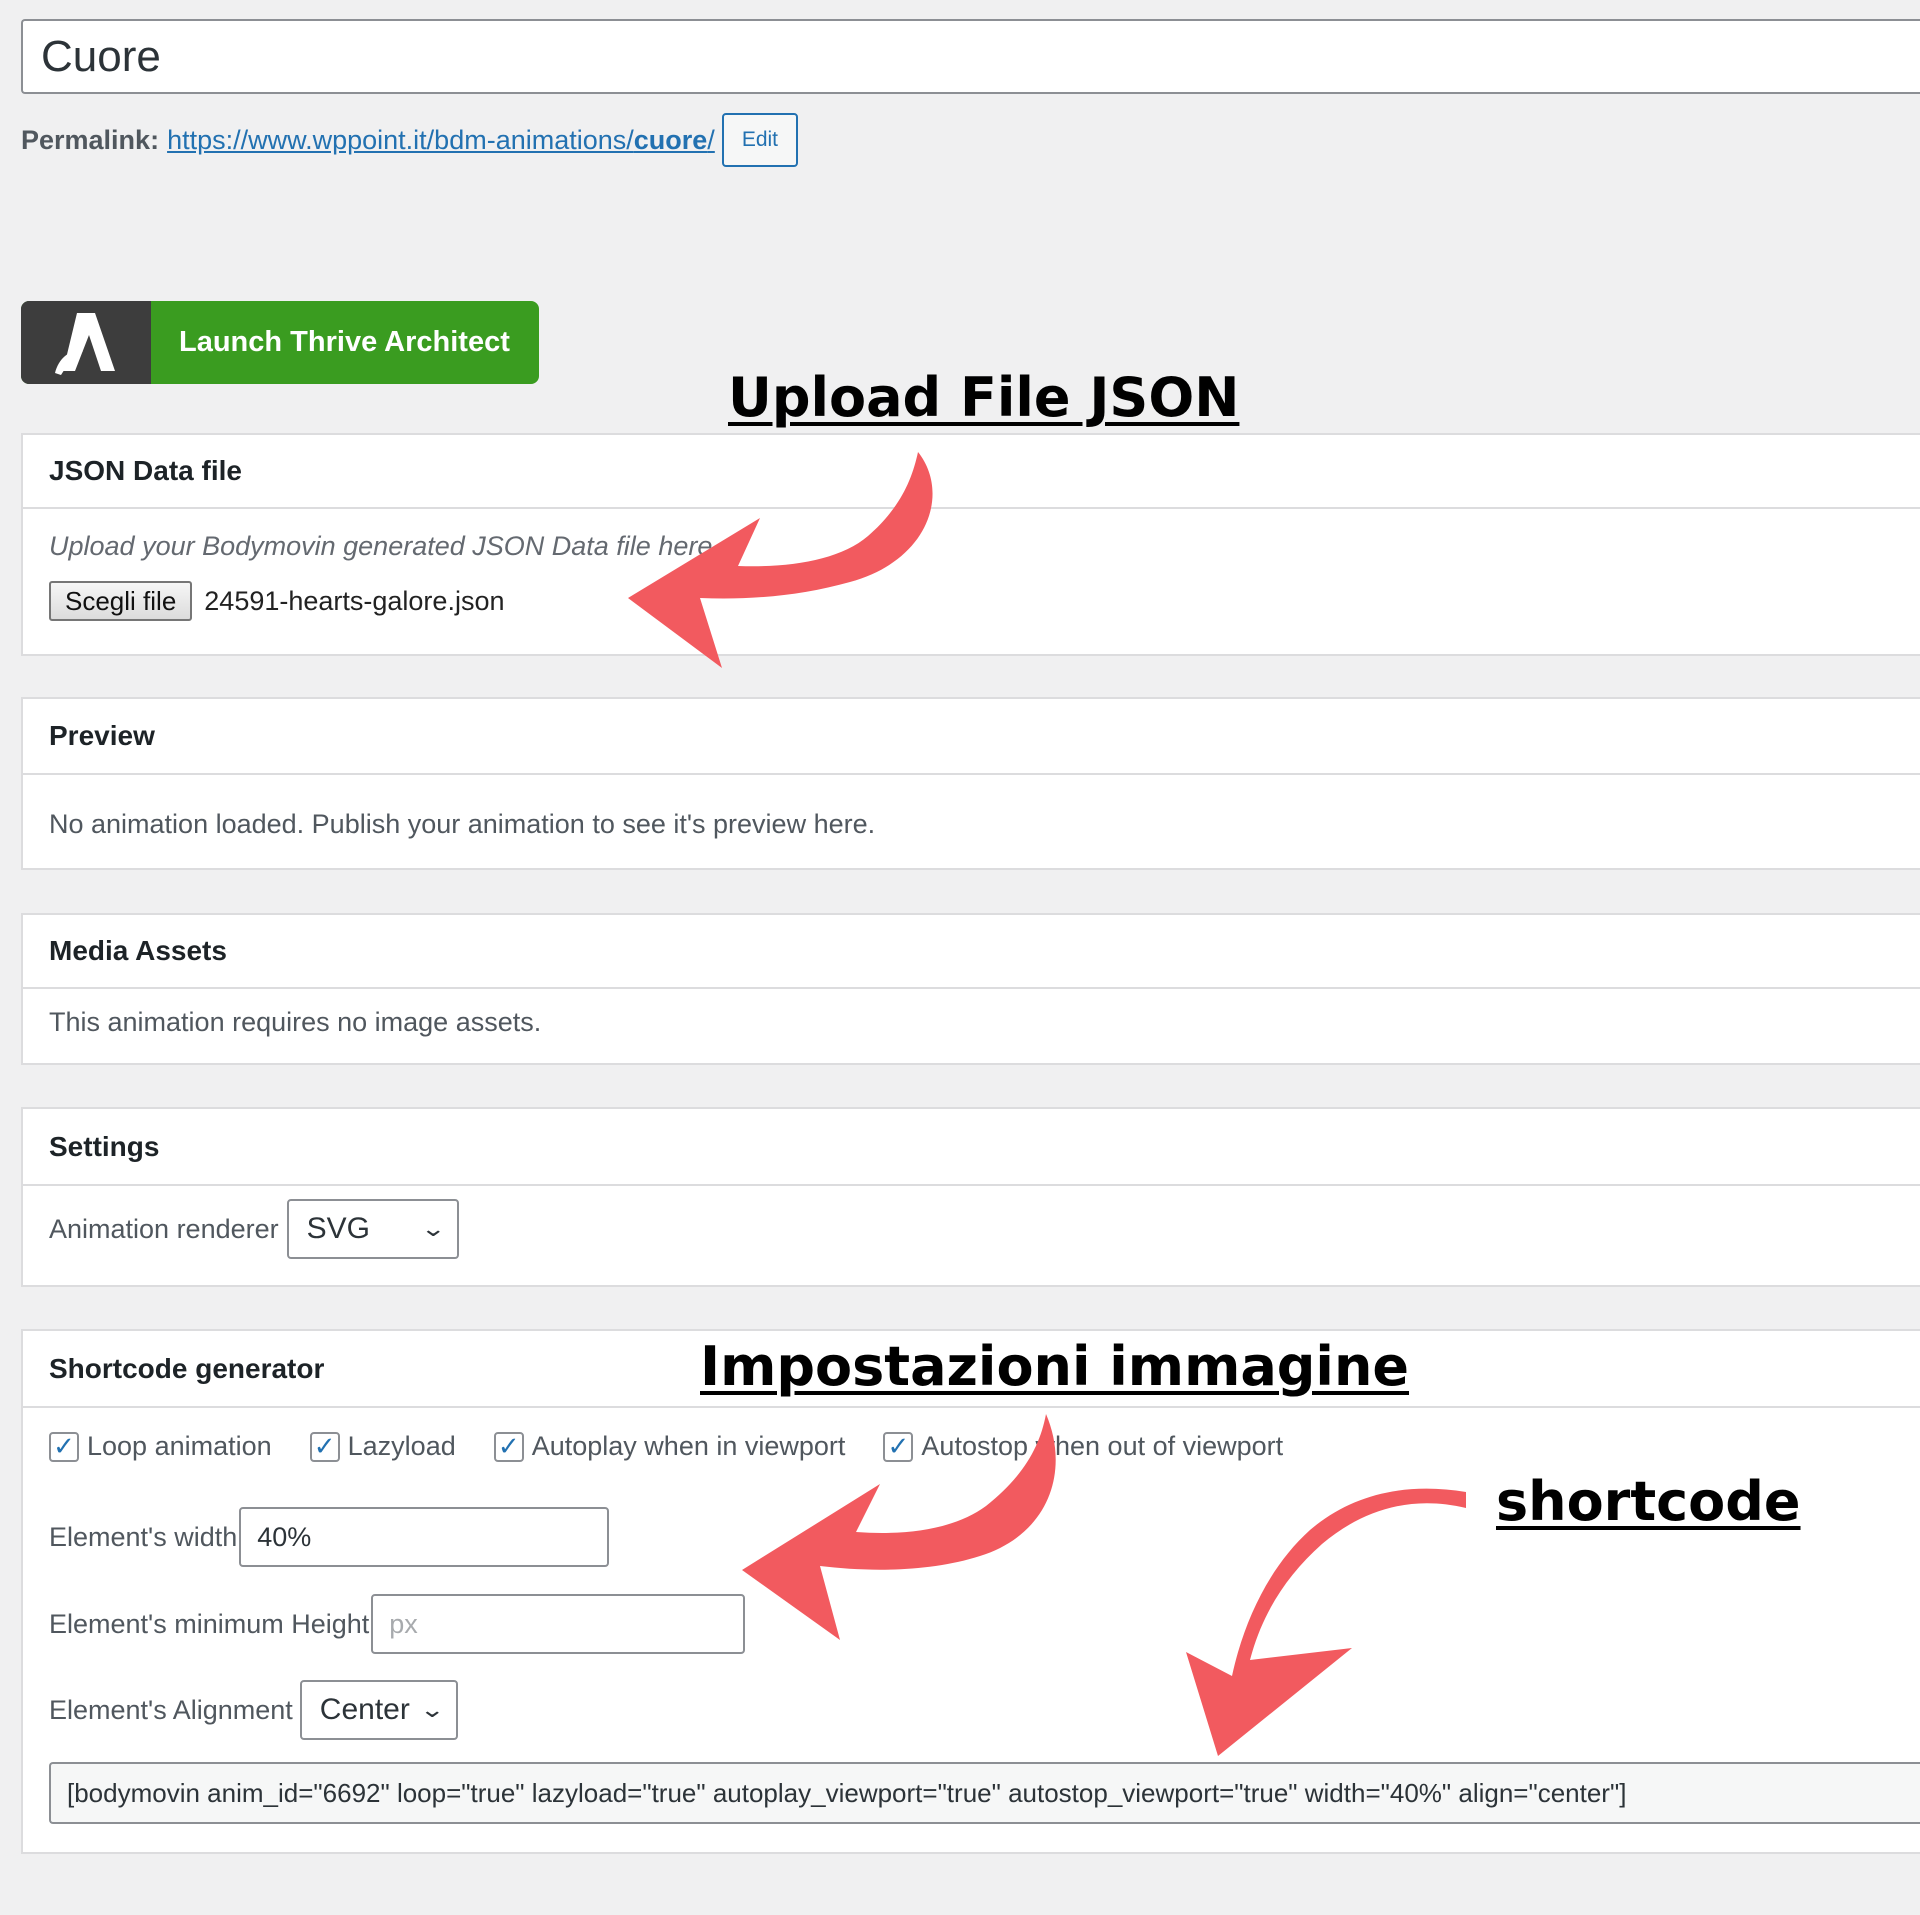 The height and width of the screenshot is (1915, 1920). What do you see at coordinates (898, 1446) in the screenshot?
I see `autostop-checkbox: ✓` at bounding box center [898, 1446].